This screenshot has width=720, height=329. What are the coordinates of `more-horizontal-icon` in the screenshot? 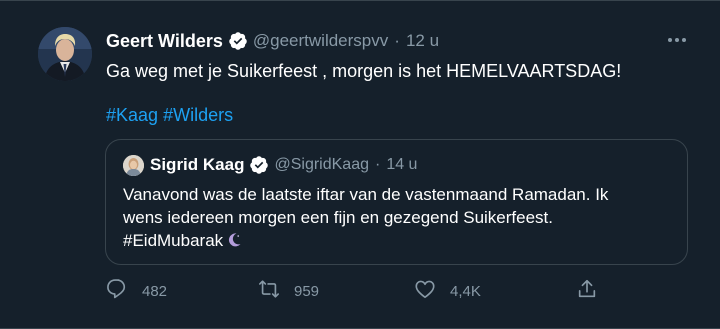 It's located at (677, 40).